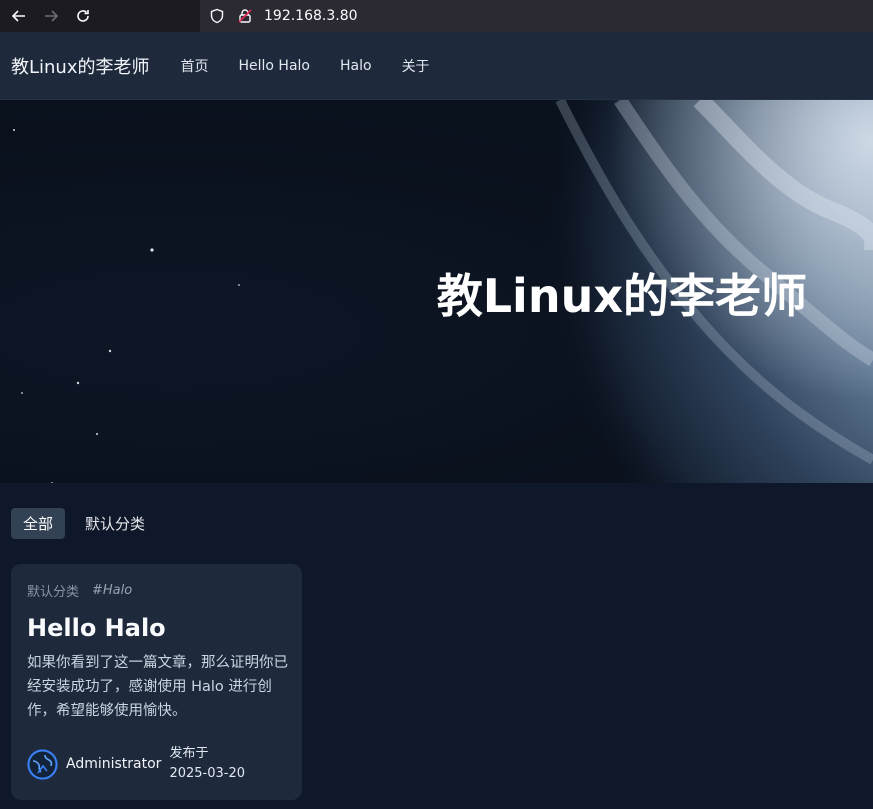 This screenshot has width=873, height=809. What do you see at coordinates (207, 764) in the screenshot?
I see `publish-info: 发布于 2025-03-20` at bounding box center [207, 764].